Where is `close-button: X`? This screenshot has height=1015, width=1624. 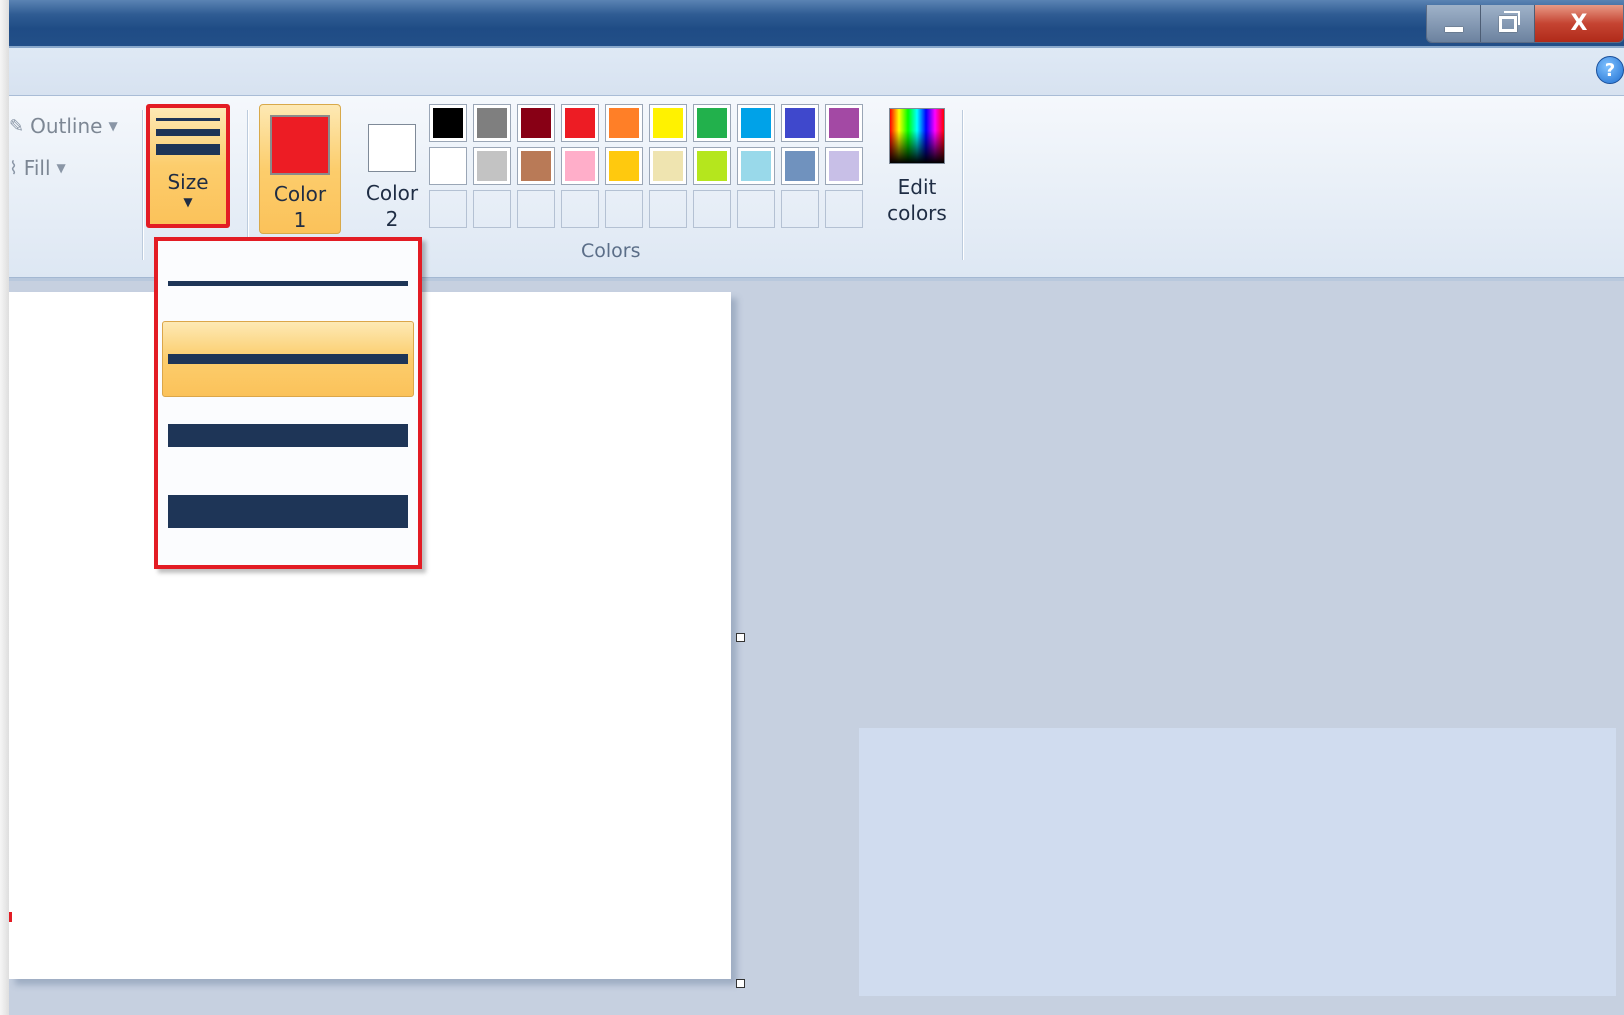 close-button: X is located at coordinates (1579, 23).